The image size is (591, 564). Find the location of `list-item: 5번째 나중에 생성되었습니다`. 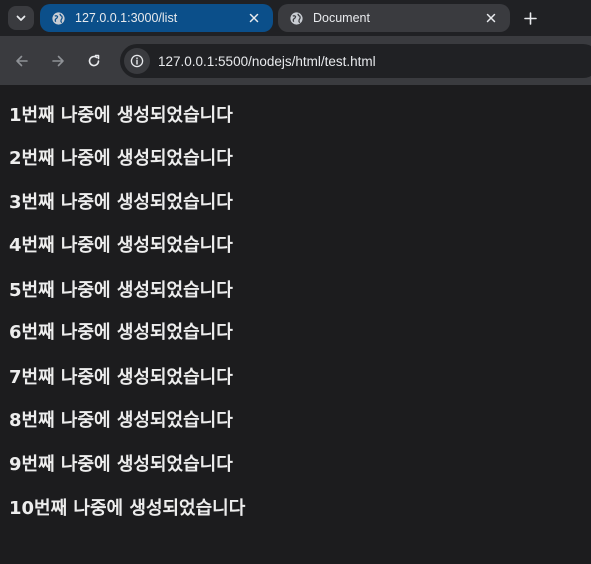

list-item: 5번째 나중에 생성되었습니다 is located at coordinates (121, 290).